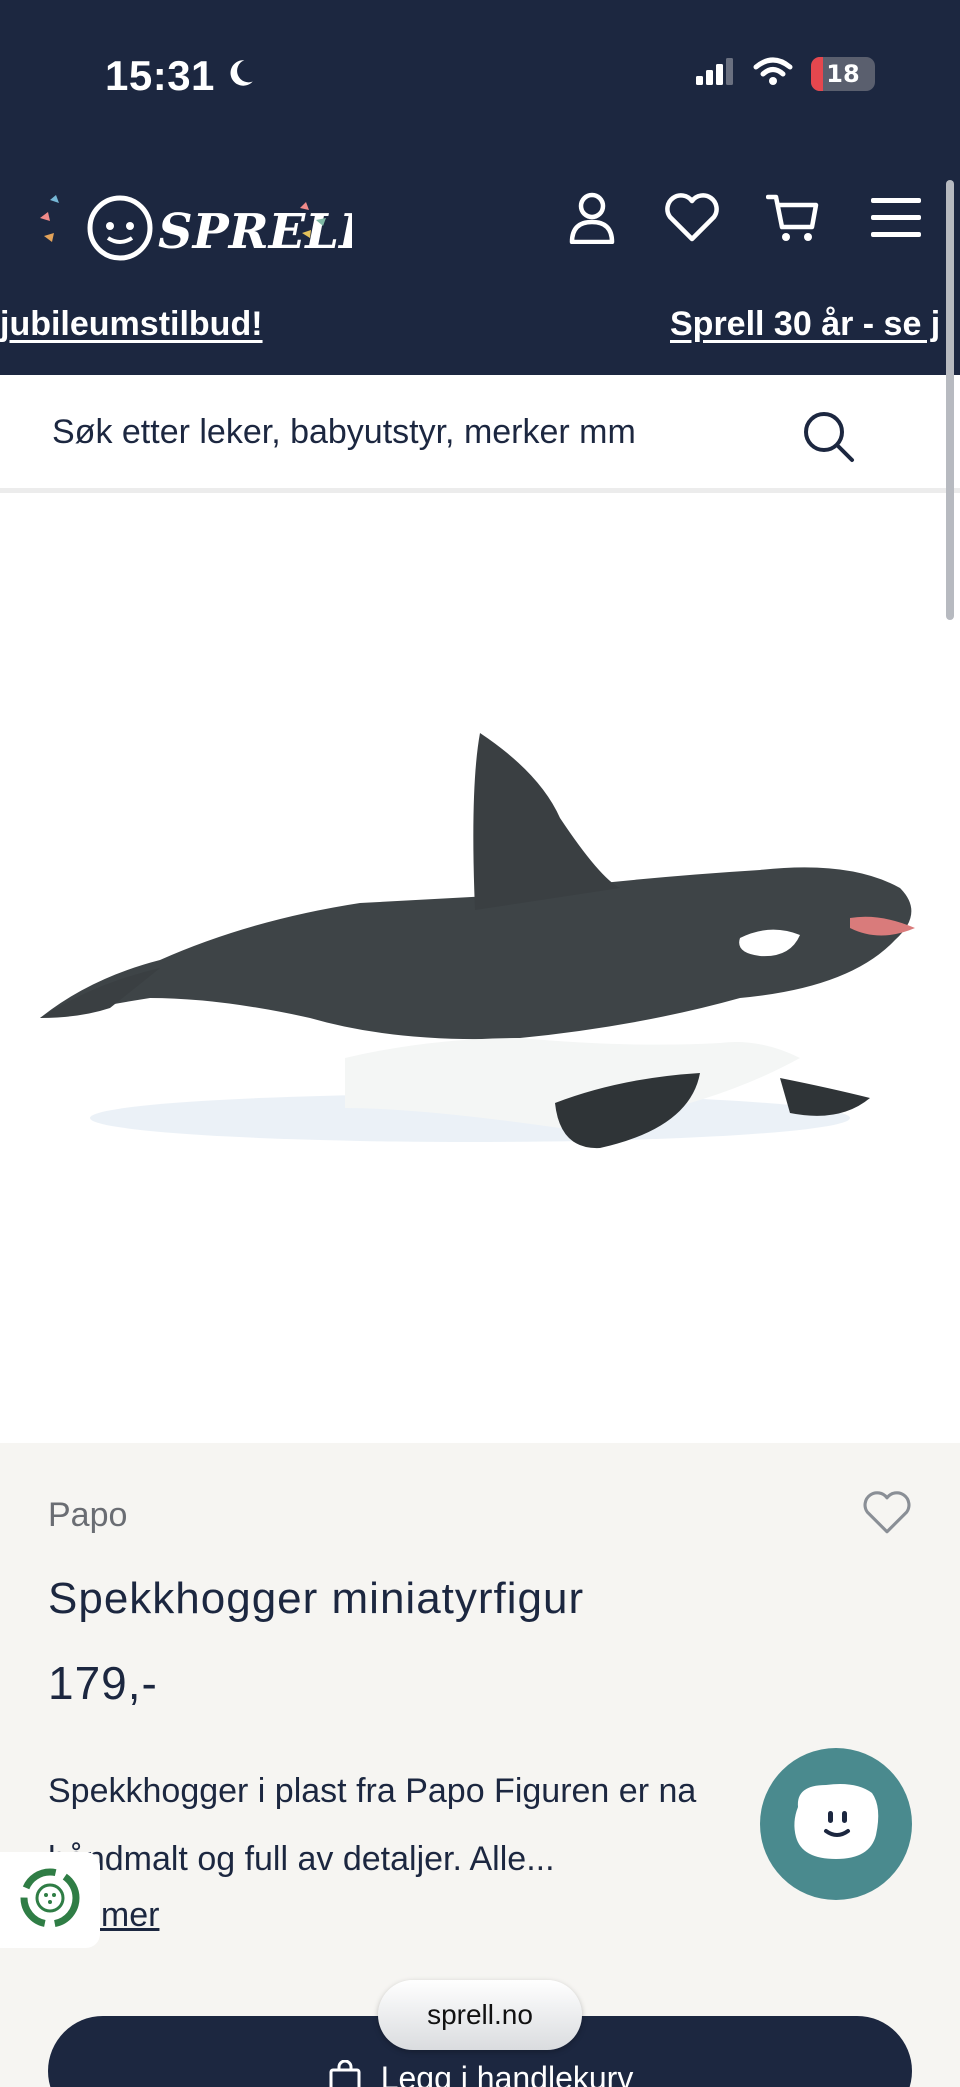 Image resolution: width=960 pixels, height=2087 pixels. I want to click on battery-fill, so click(817, 73).